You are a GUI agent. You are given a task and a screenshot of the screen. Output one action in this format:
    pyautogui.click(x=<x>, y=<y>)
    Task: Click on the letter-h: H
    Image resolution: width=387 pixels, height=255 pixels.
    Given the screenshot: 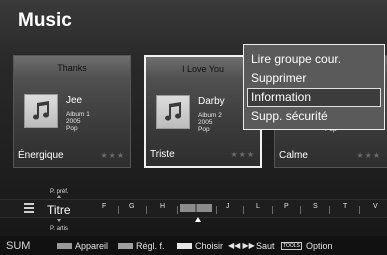 What is the action you would take?
    pyautogui.click(x=162, y=206)
    